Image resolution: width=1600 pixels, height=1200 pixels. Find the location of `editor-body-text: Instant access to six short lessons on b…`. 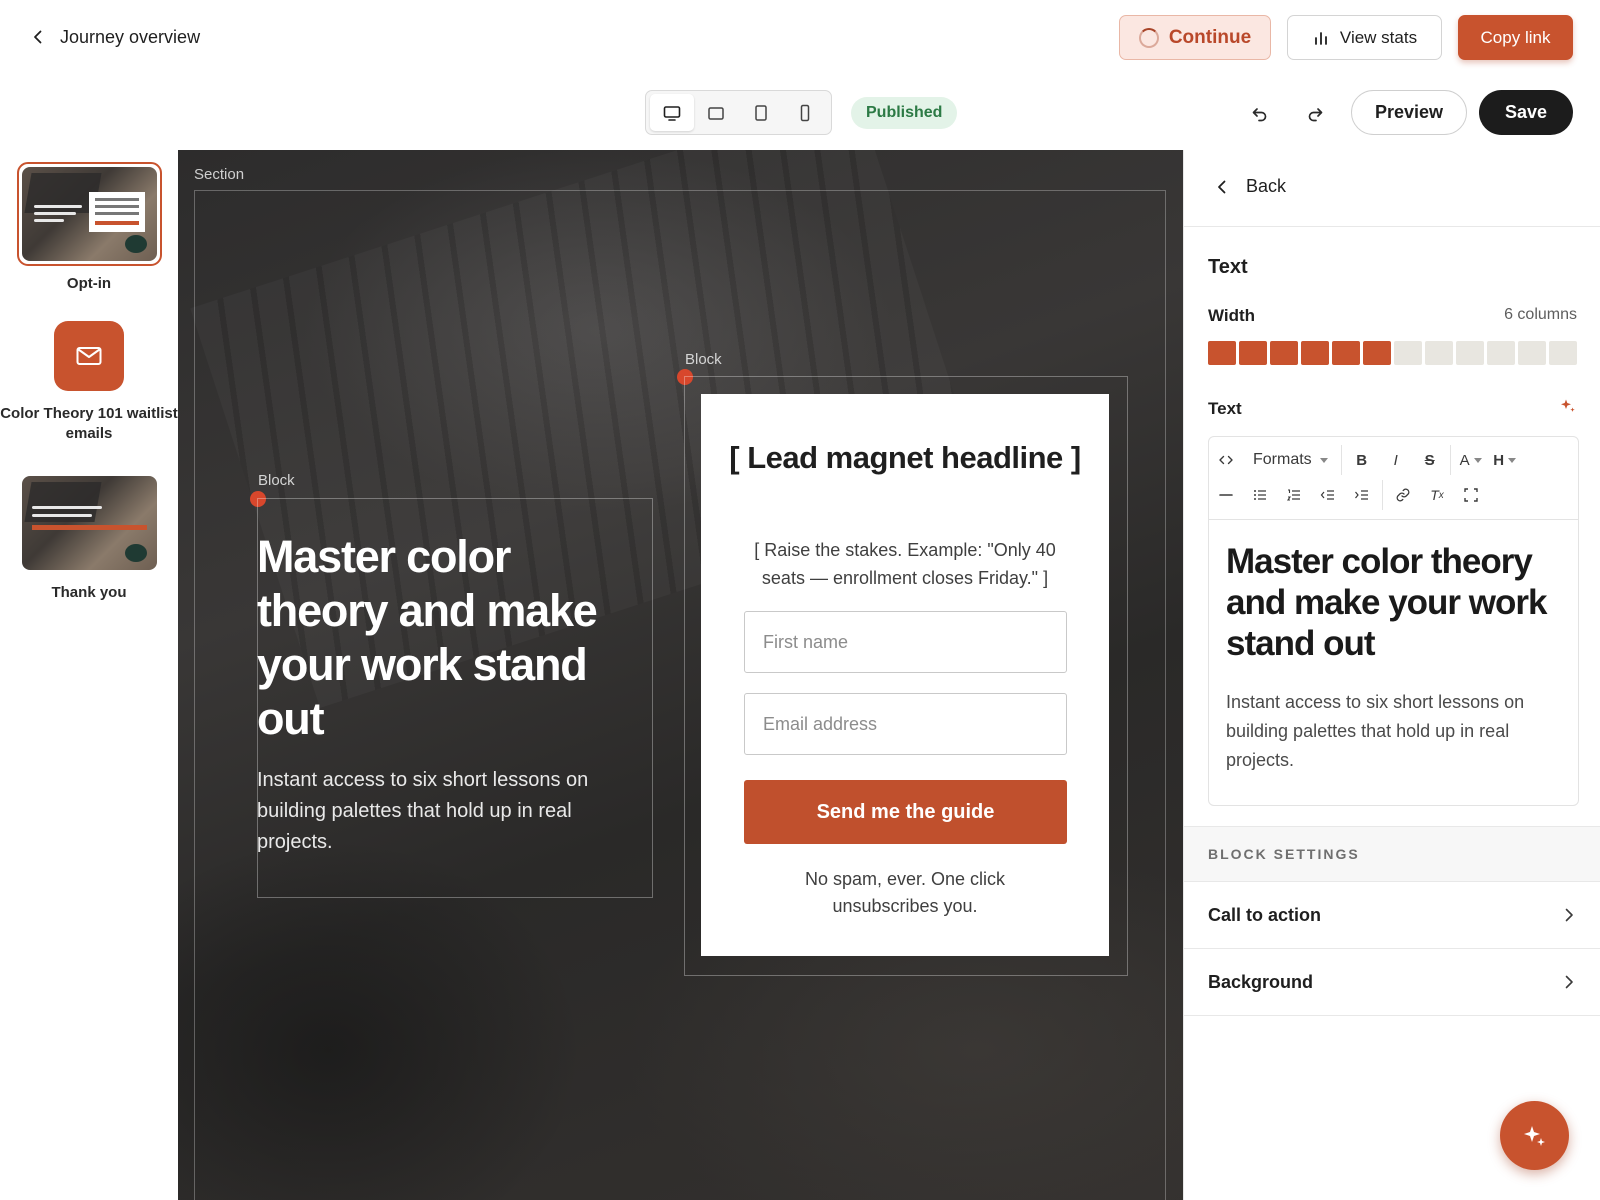

editor-body-text: Instant access to six short lessons on b… is located at coordinates (1394, 731).